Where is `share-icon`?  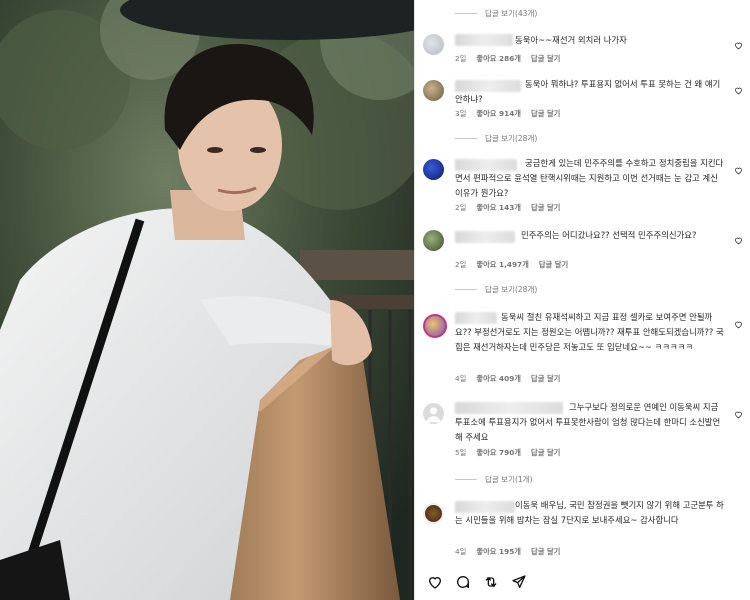
share-icon is located at coordinates (519, 582).